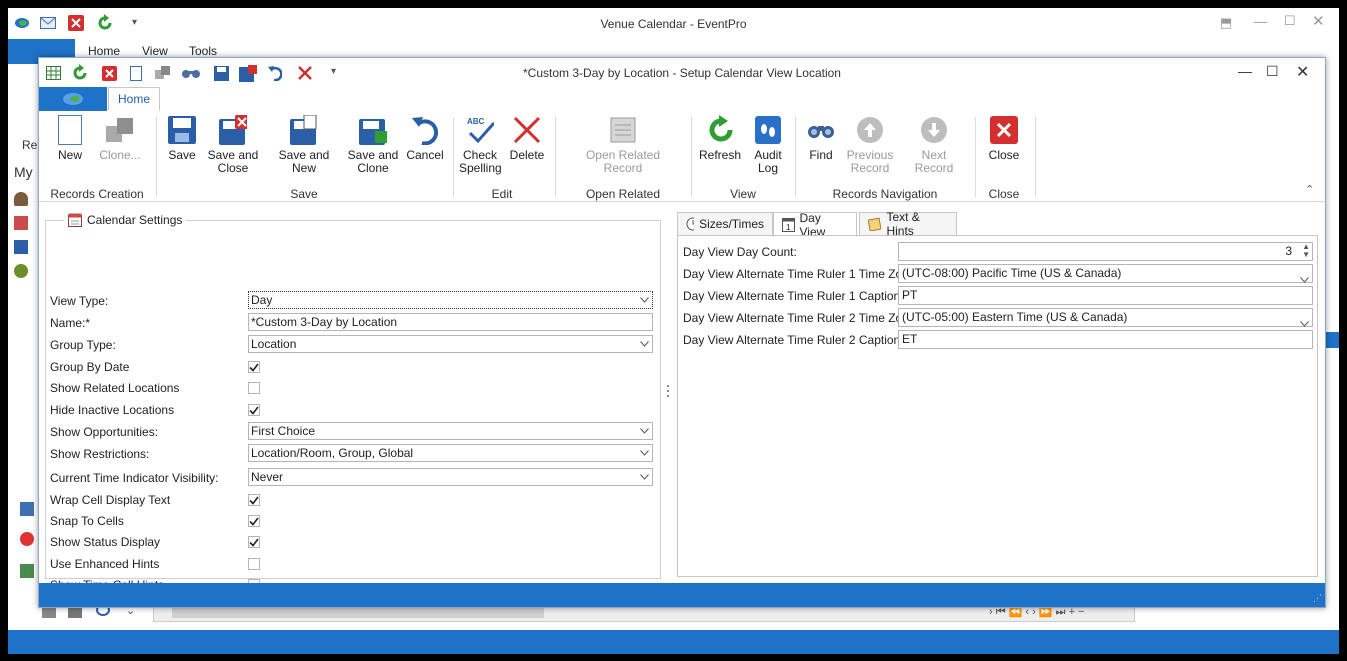 The height and width of the screenshot is (661, 1347). Describe the element at coordinates (70, 323) in the screenshot. I see `name-label: Name:*` at that location.